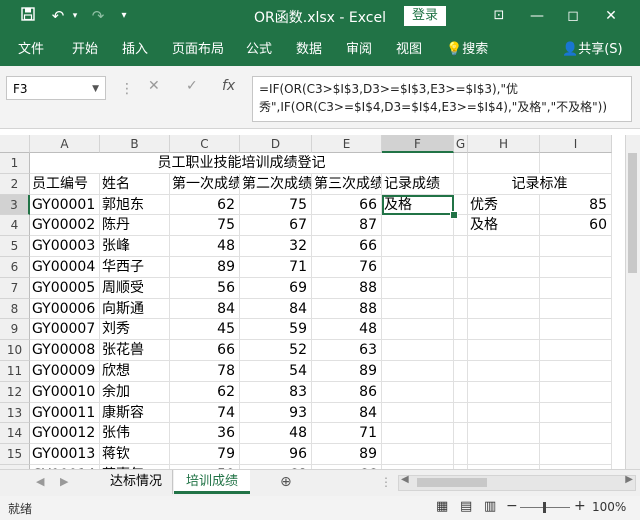  I want to click on row-header-11: 11, so click(15, 371).